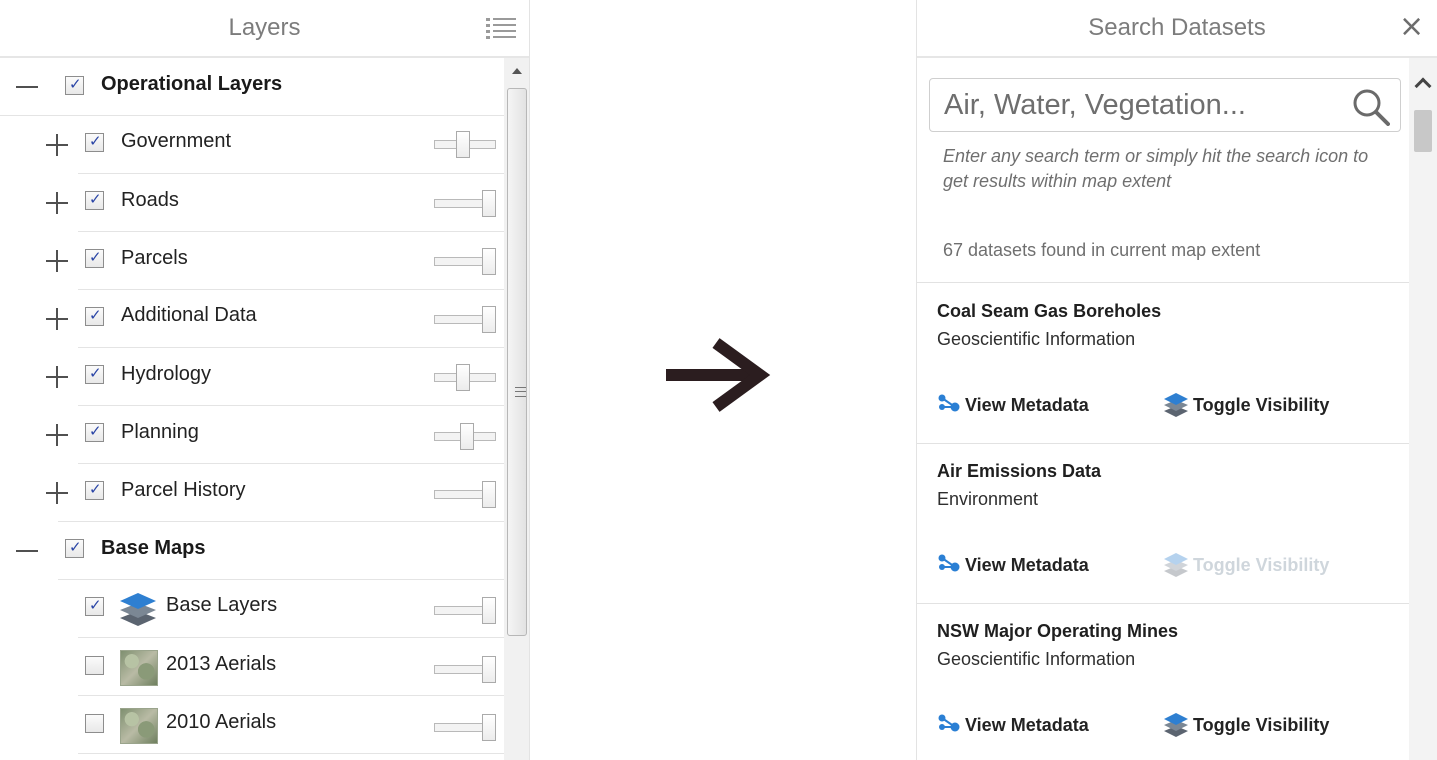 Image resolution: width=1437 pixels, height=760 pixels. What do you see at coordinates (517, 71) in the screenshot?
I see `scroll-up-icon` at bounding box center [517, 71].